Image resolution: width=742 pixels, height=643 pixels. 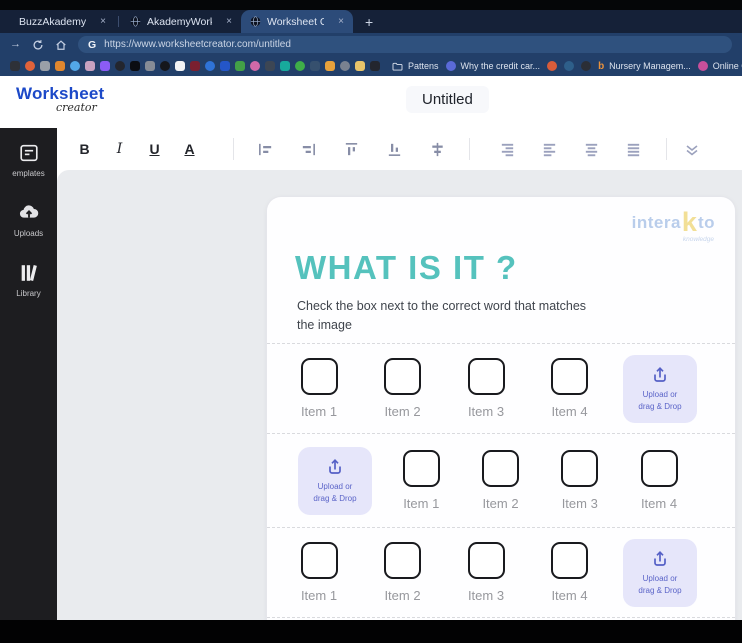 I want to click on underline-button: U, so click(x=154, y=149).